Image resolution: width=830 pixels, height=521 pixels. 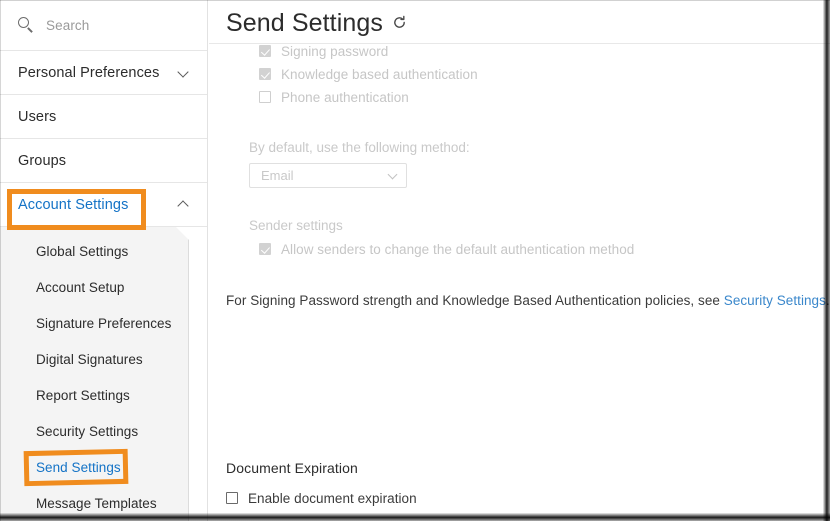 I want to click on sidebar-item-label: Account Settings, so click(x=73, y=204).